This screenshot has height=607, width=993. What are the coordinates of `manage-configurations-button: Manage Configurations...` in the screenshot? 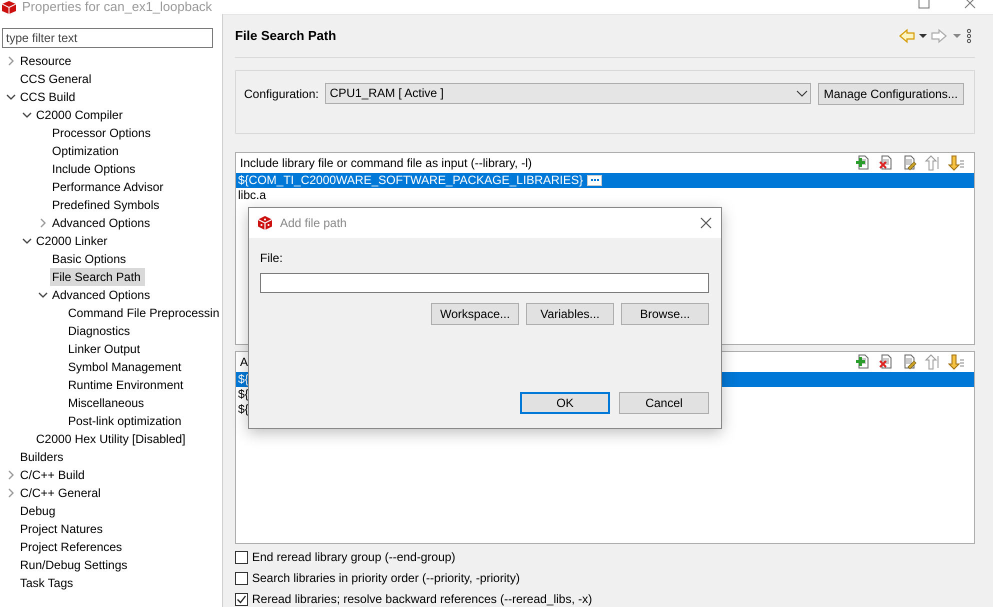 It's located at (891, 93).